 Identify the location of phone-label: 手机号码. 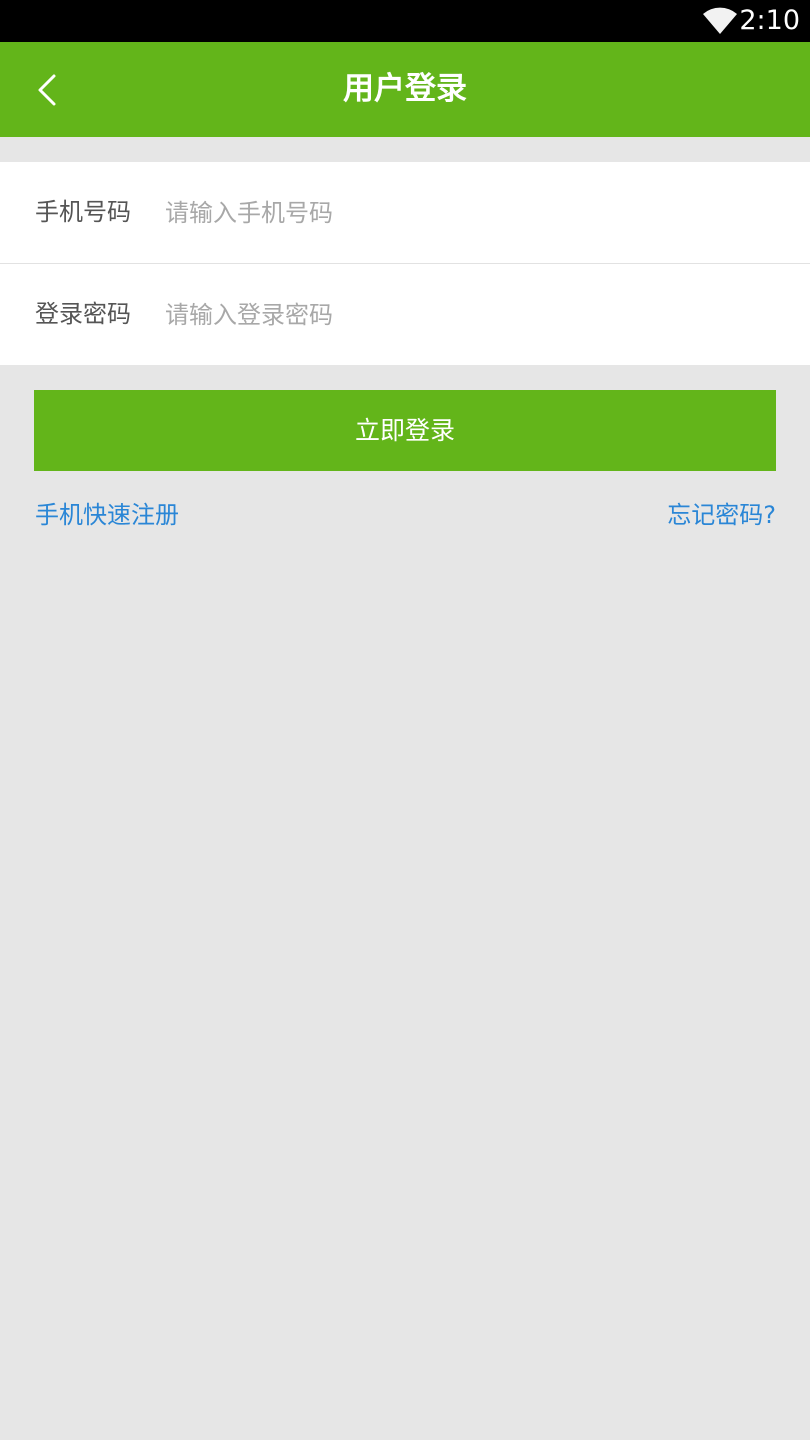
(83, 212).